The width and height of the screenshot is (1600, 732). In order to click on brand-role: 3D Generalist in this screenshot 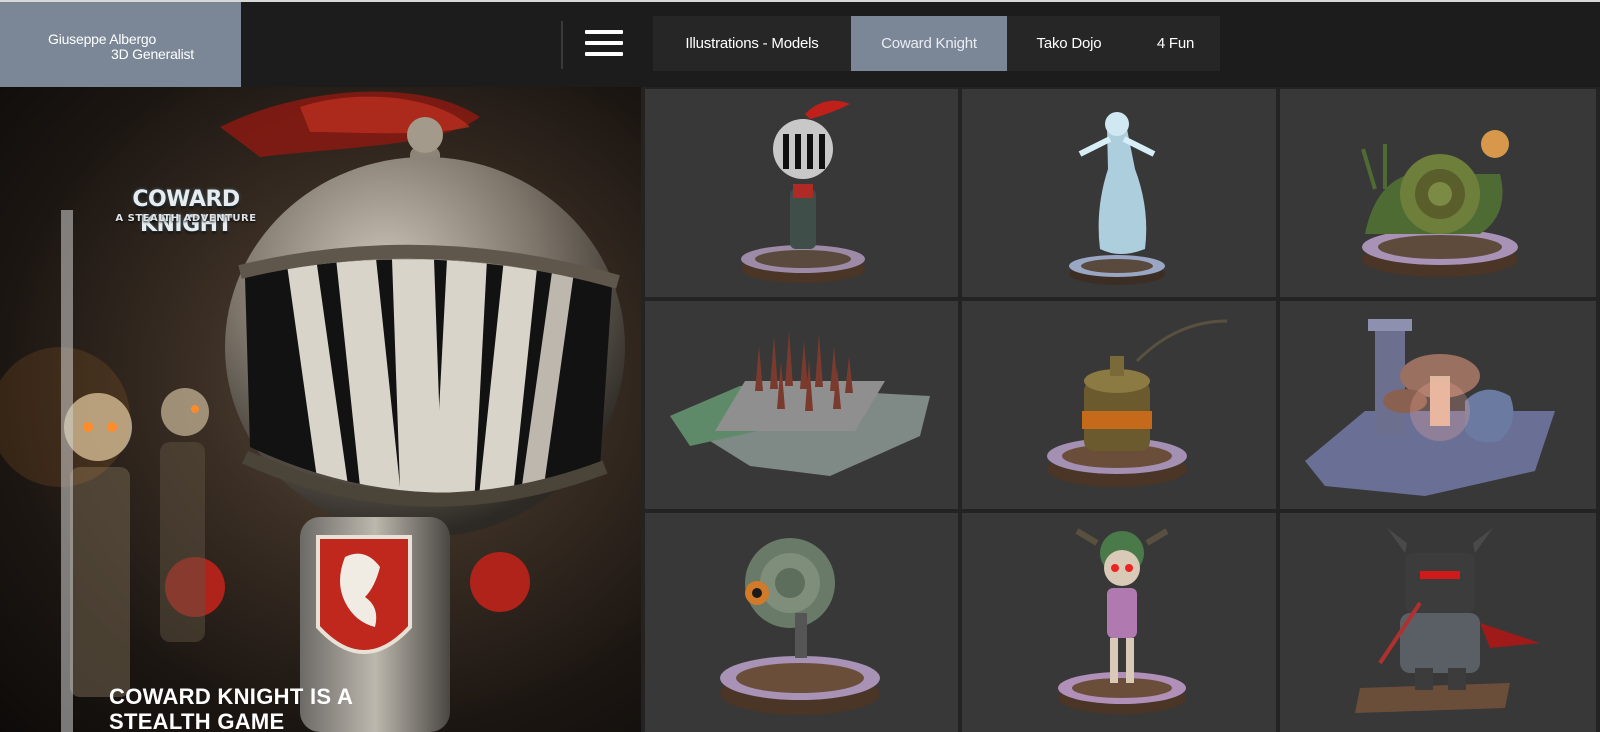, I will do `click(152, 54)`.